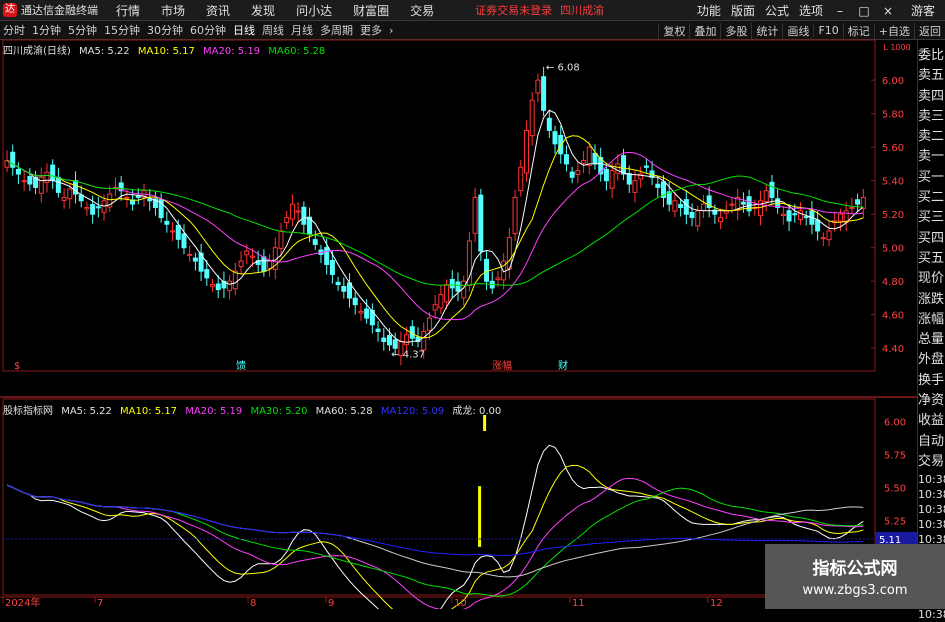  What do you see at coordinates (931, 76) in the screenshot?
I see `quote-field-1: 卖五` at bounding box center [931, 76].